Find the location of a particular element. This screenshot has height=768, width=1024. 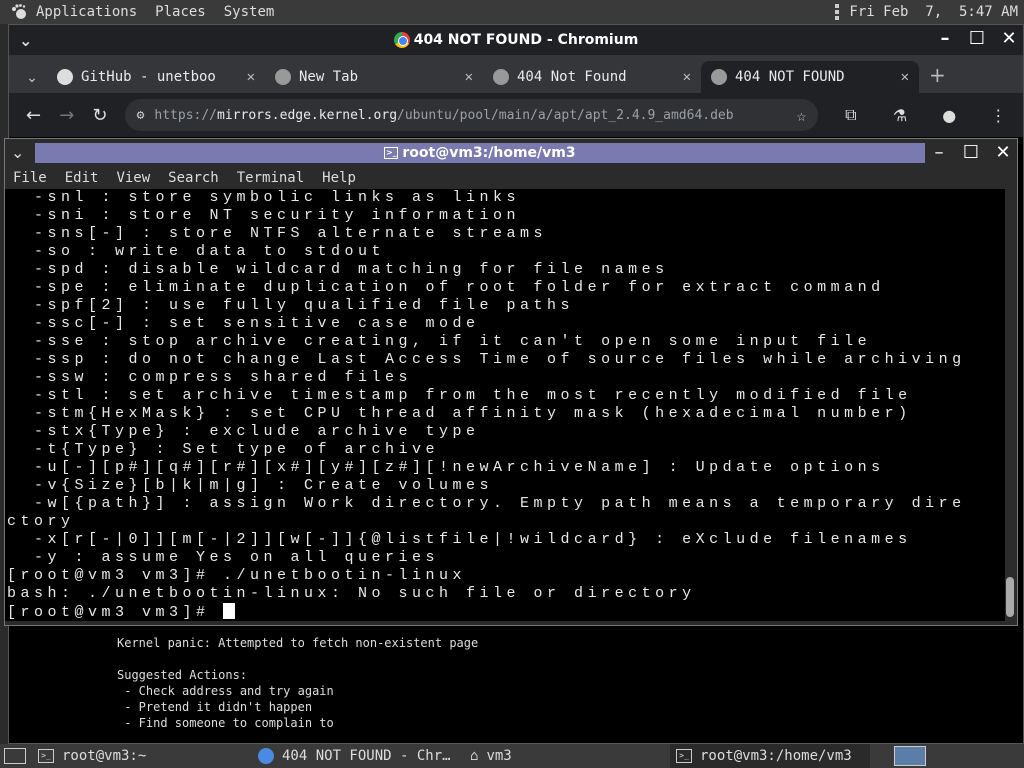

scrollbar-thumb is located at coordinates (1010, 597).